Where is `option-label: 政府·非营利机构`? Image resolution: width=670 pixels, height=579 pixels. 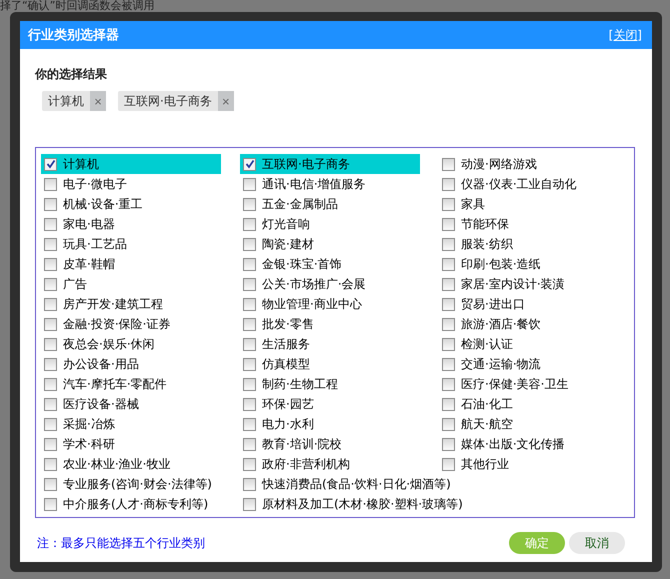 option-label: 政府·非营利机构 is located at coordinates (306, 464).